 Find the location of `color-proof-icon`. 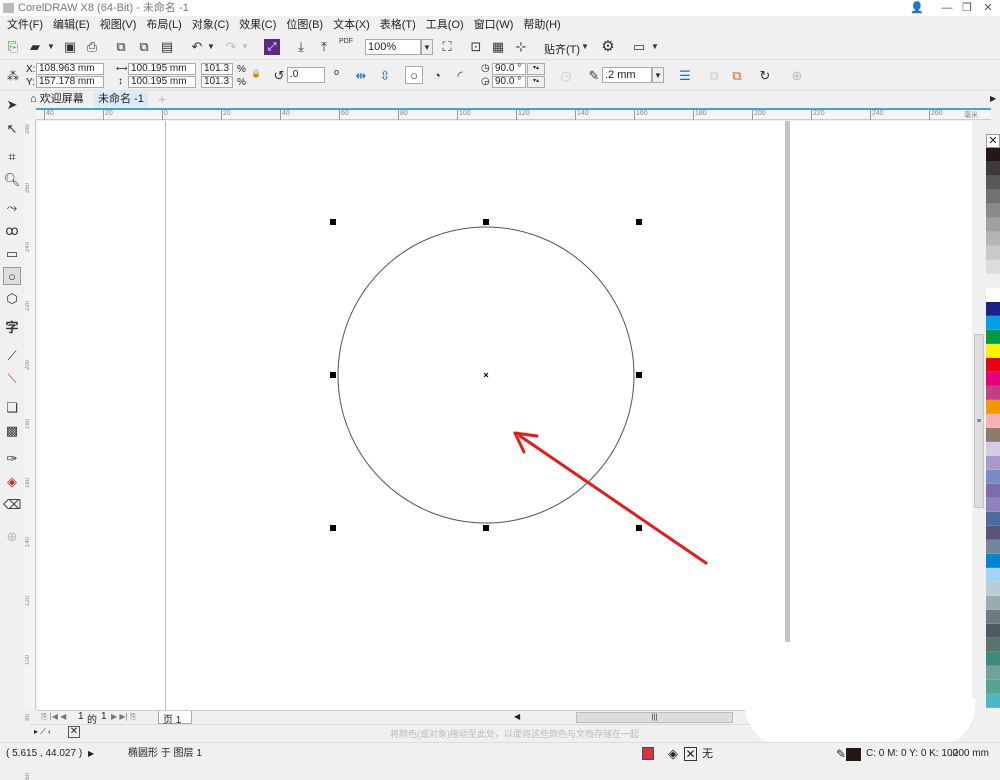

color-proof-icon is located at coordinates (648, 753).